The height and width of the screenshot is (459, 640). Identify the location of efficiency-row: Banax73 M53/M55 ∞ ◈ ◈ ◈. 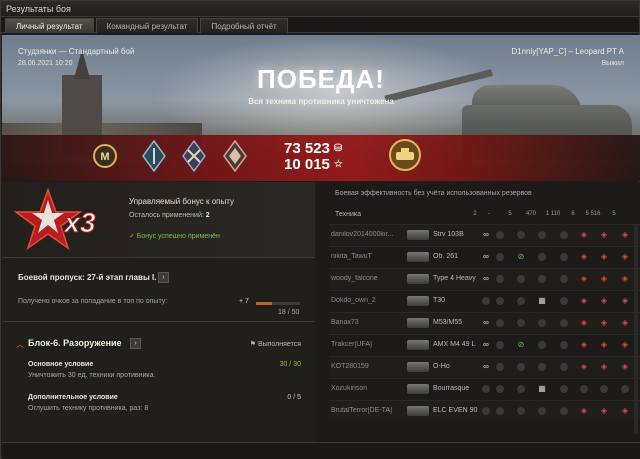
(484, 322).